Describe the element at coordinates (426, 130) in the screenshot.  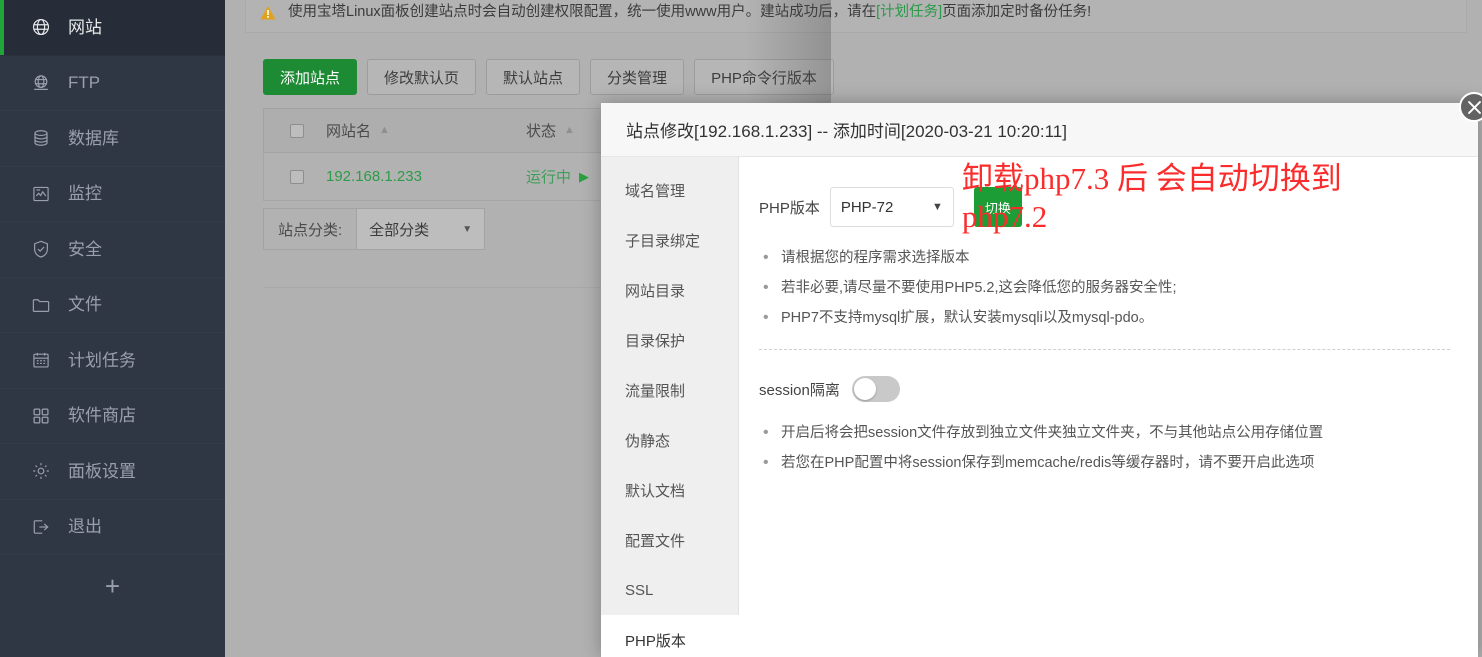
I see `column-header-name: 网站名 ▲` at that location.